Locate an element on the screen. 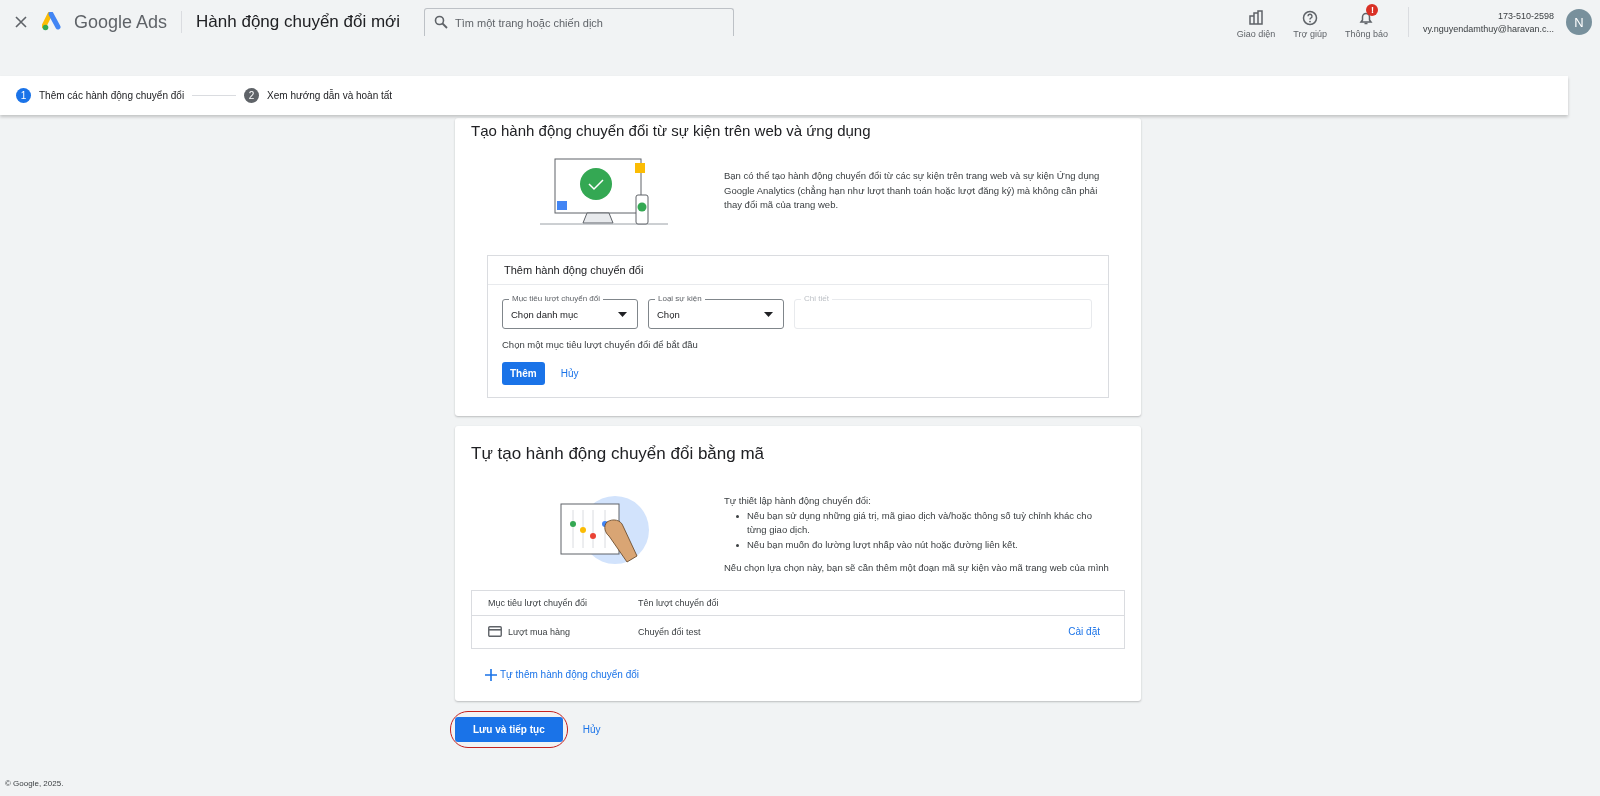 This screenshot has width=1600, height=796. intro-text: Tự thiết lập hành động chuyển đổi: is located at coordinates (798, 501).